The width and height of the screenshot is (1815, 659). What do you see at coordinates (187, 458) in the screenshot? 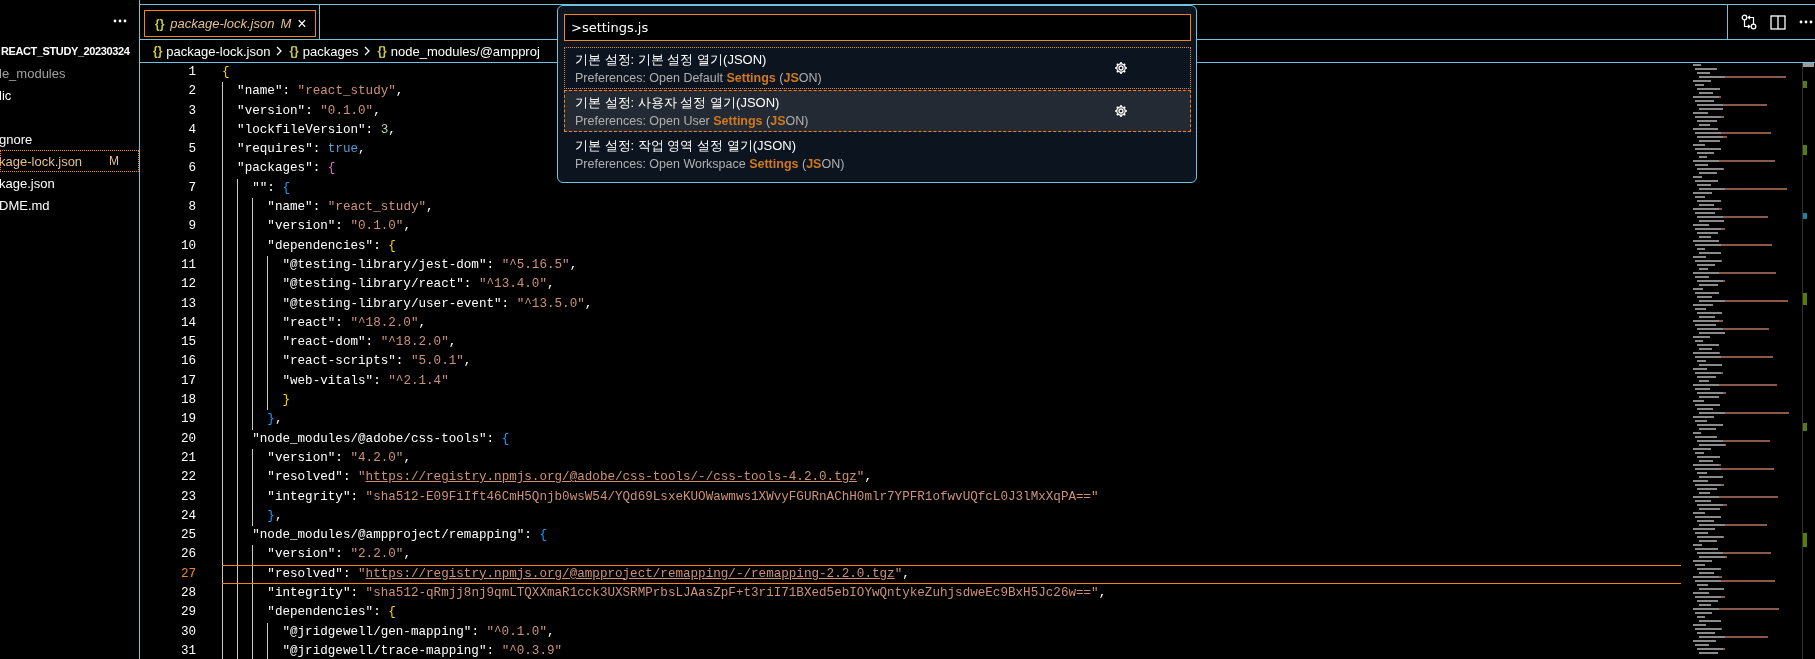
I see `line-number: 21` at bounding box center [187, 458].